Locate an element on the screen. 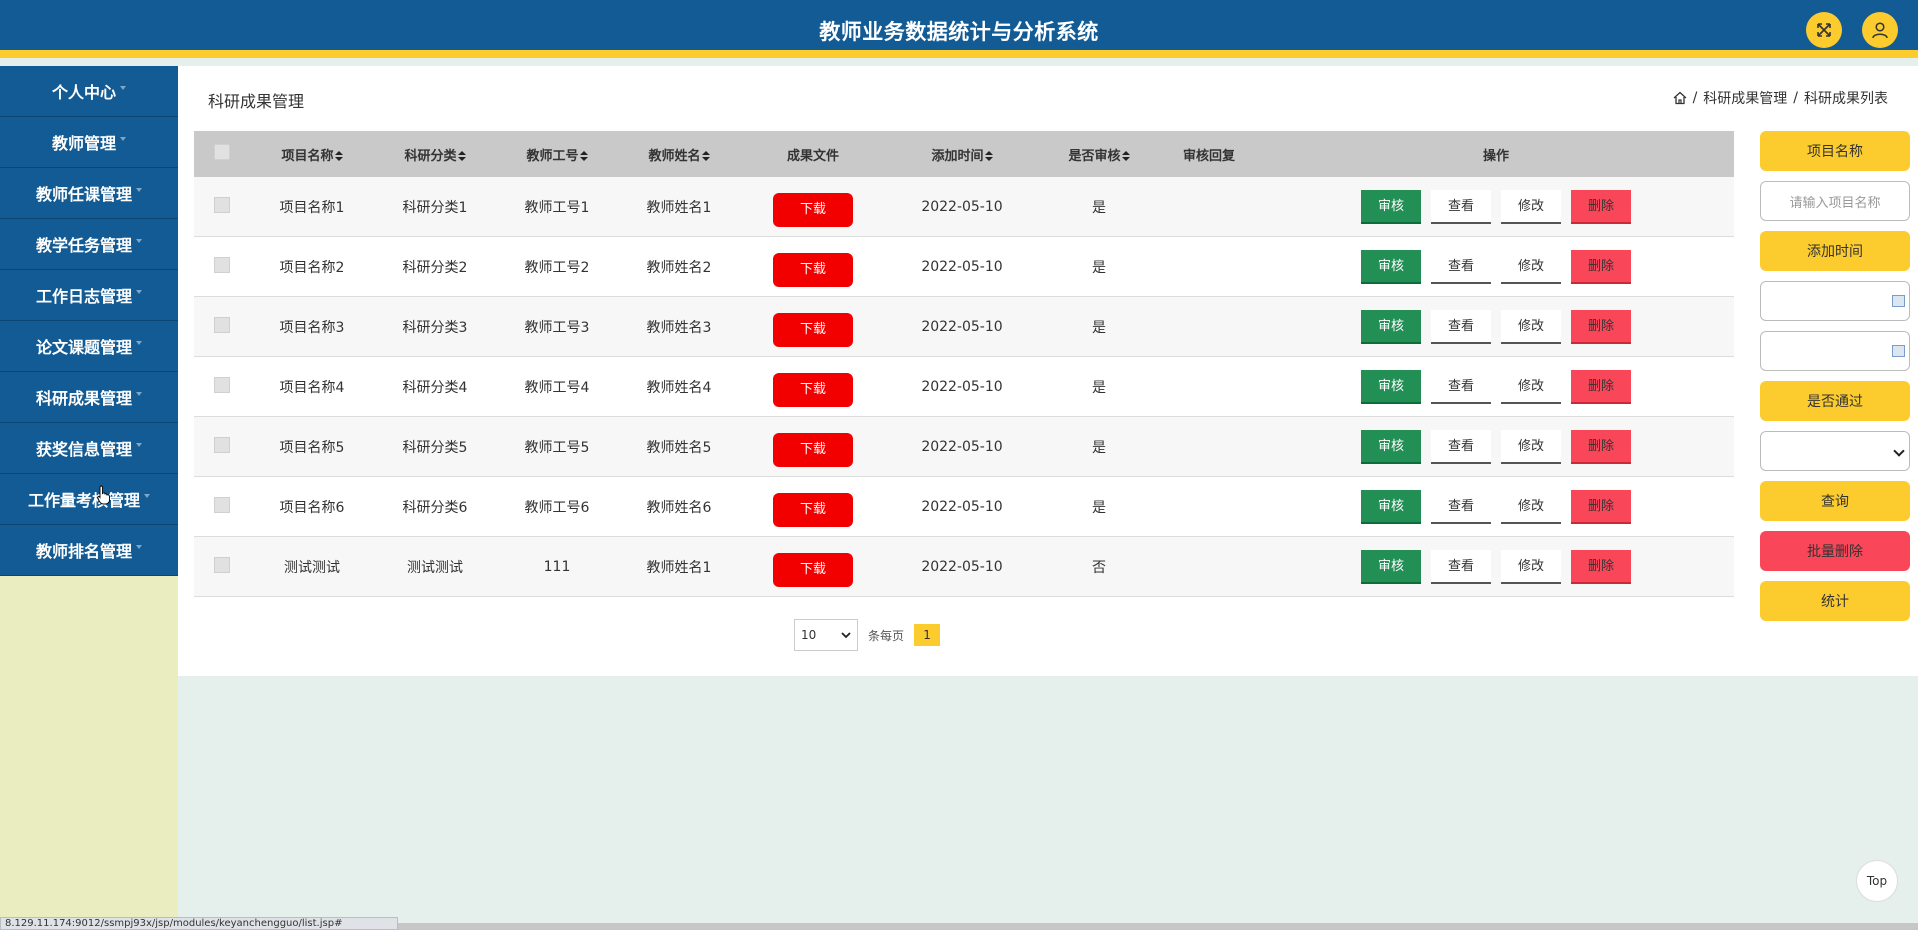 The width and height of the screenshot is (1918, 930). name-search-input: 请输入项目名称 is located at coordinates (1835, 201).